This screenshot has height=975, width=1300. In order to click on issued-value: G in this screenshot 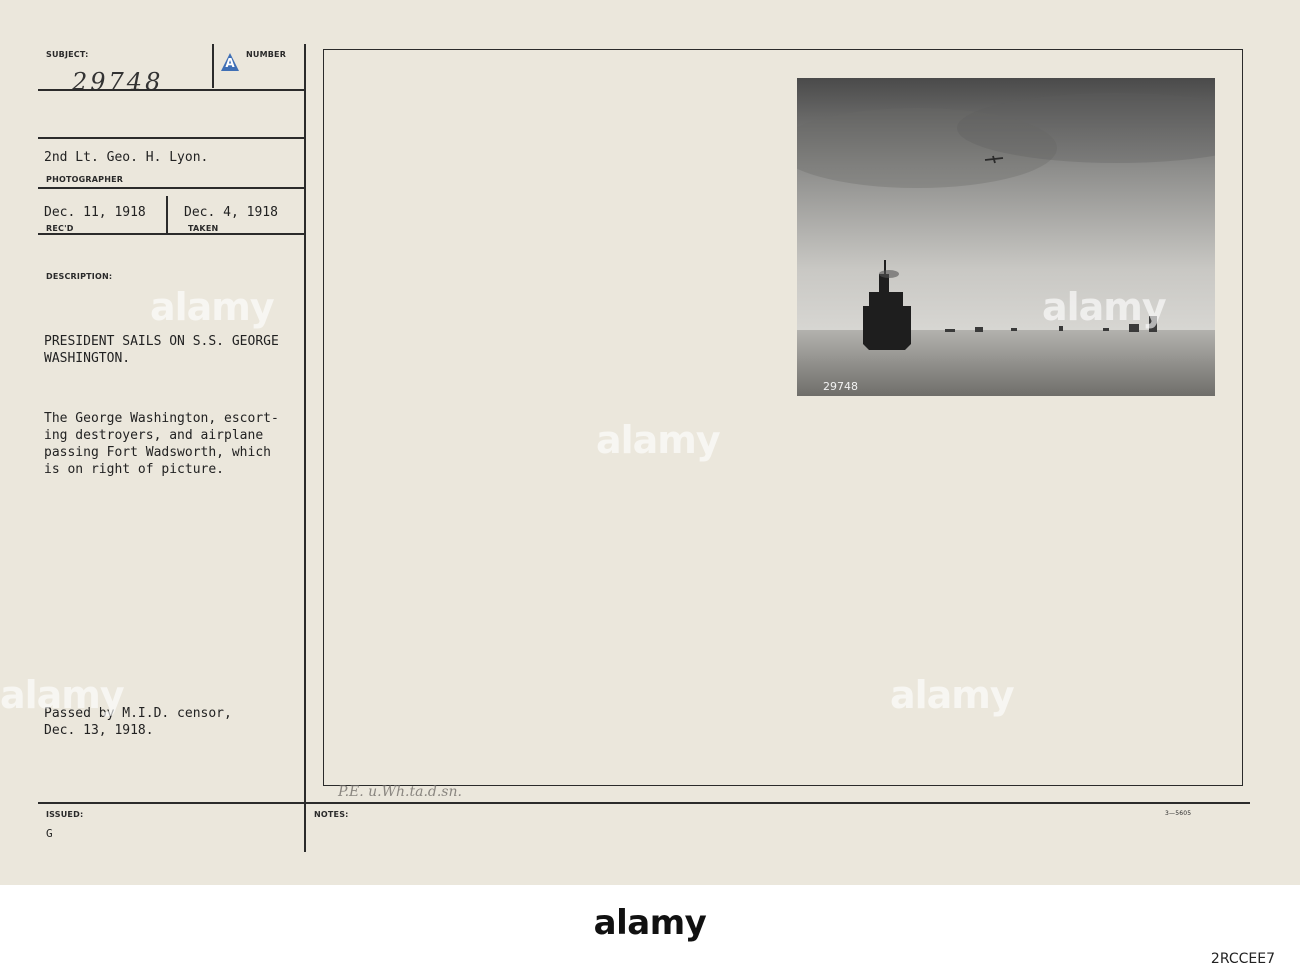, I will do `click(49, 833)`.